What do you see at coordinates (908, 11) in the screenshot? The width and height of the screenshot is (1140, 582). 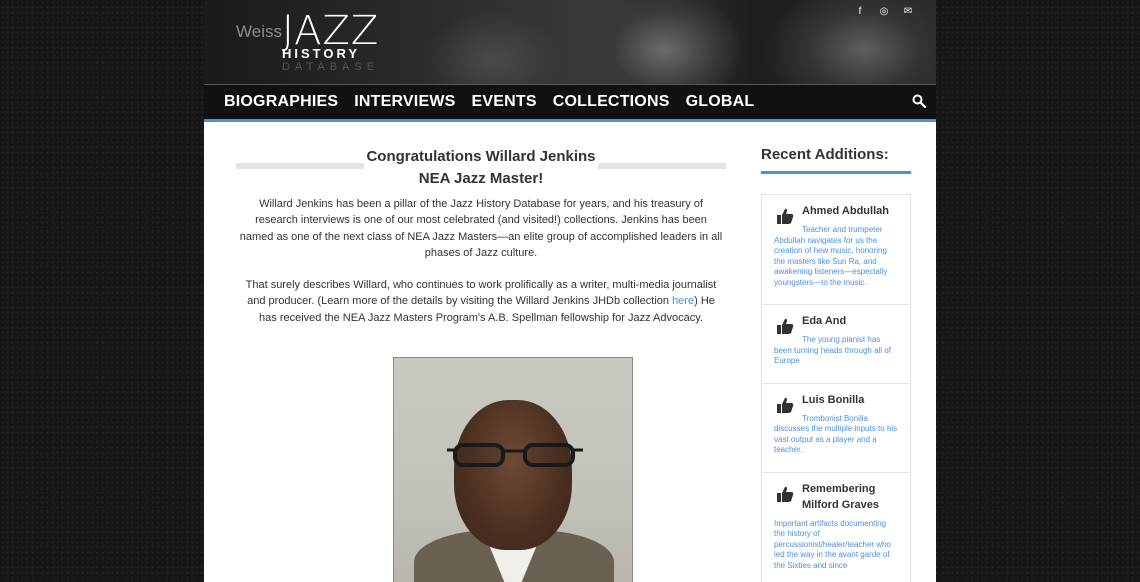 I see `email-icon: ✉` at bounding box center [908, 11].